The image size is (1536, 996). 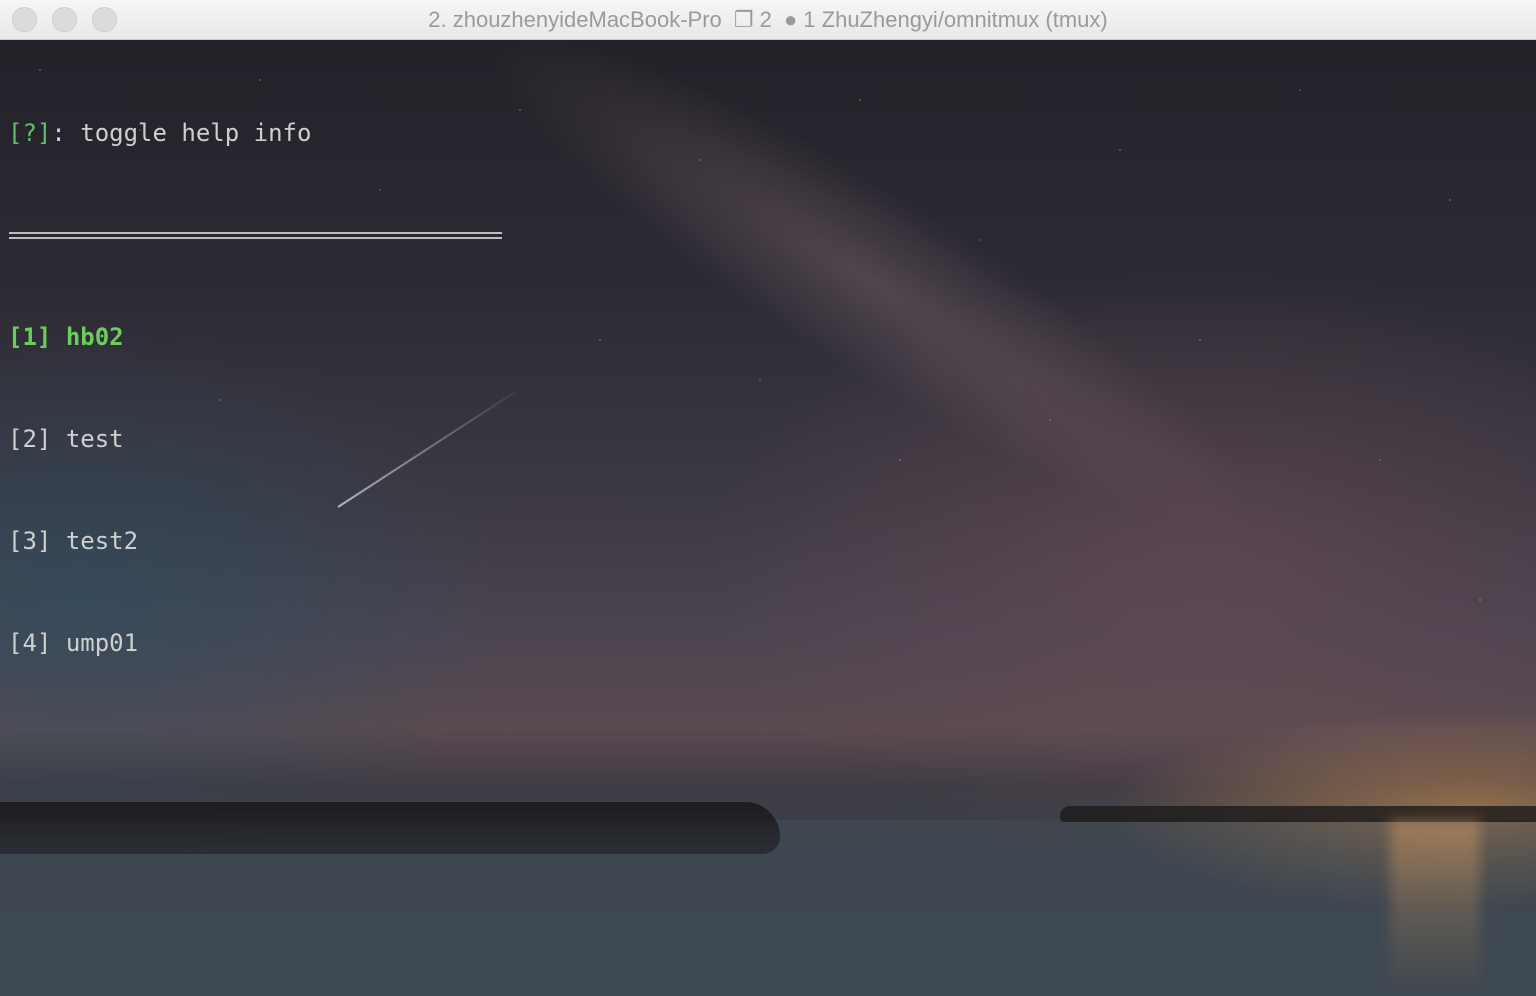 I want to click on session-index: [1], so click(x=30, y=337).